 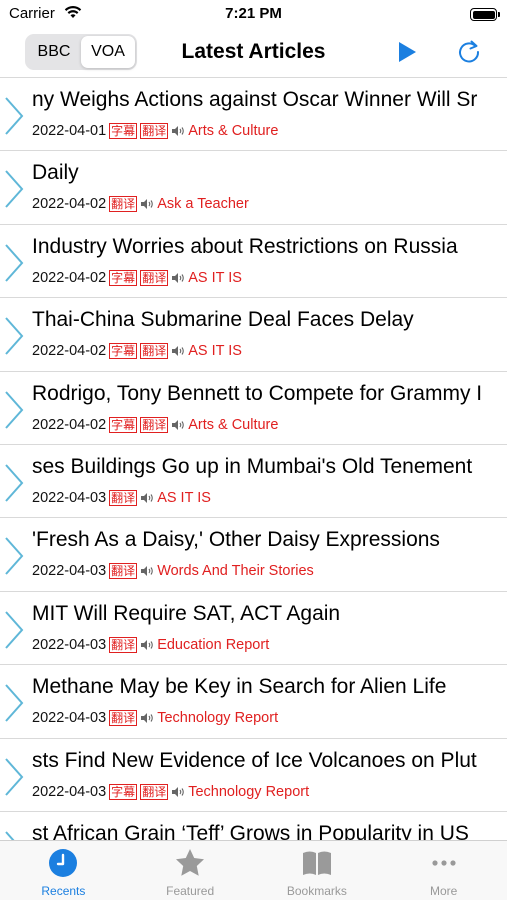 What do you see at coordinates (63, 891) in the screenshot?
I see `tab-label-recents: Recents` at bounding box center [63, 891].